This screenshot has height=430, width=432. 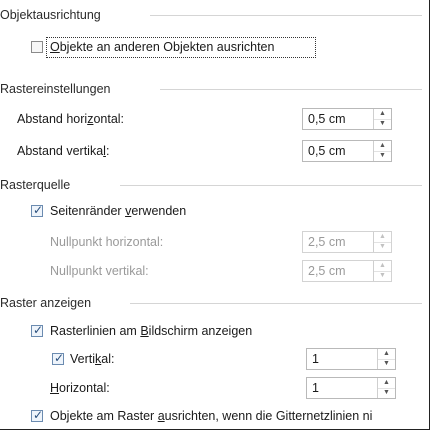 What do you see at coordinates (347, 271) in the screenshot?
I see `origin-vertical-spinner: 2,5 cm ▲ ▼` at bounding box center [347, 271].